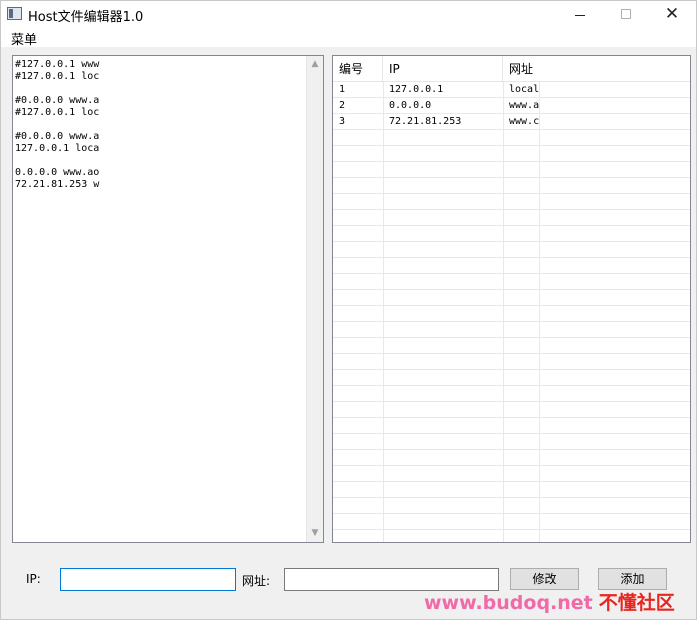  I want to click on row-number-cell: 2, so click(342, 105).